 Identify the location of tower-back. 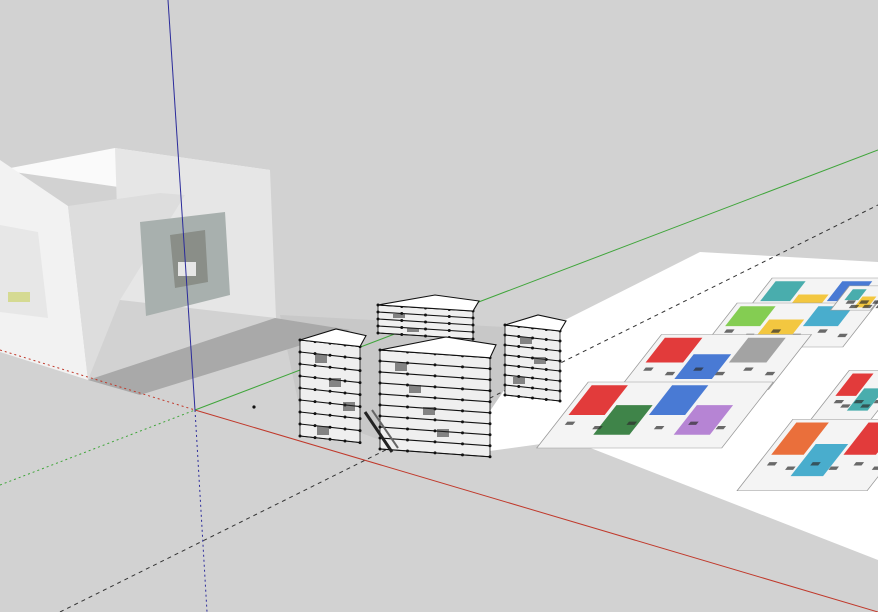
(428, 317).